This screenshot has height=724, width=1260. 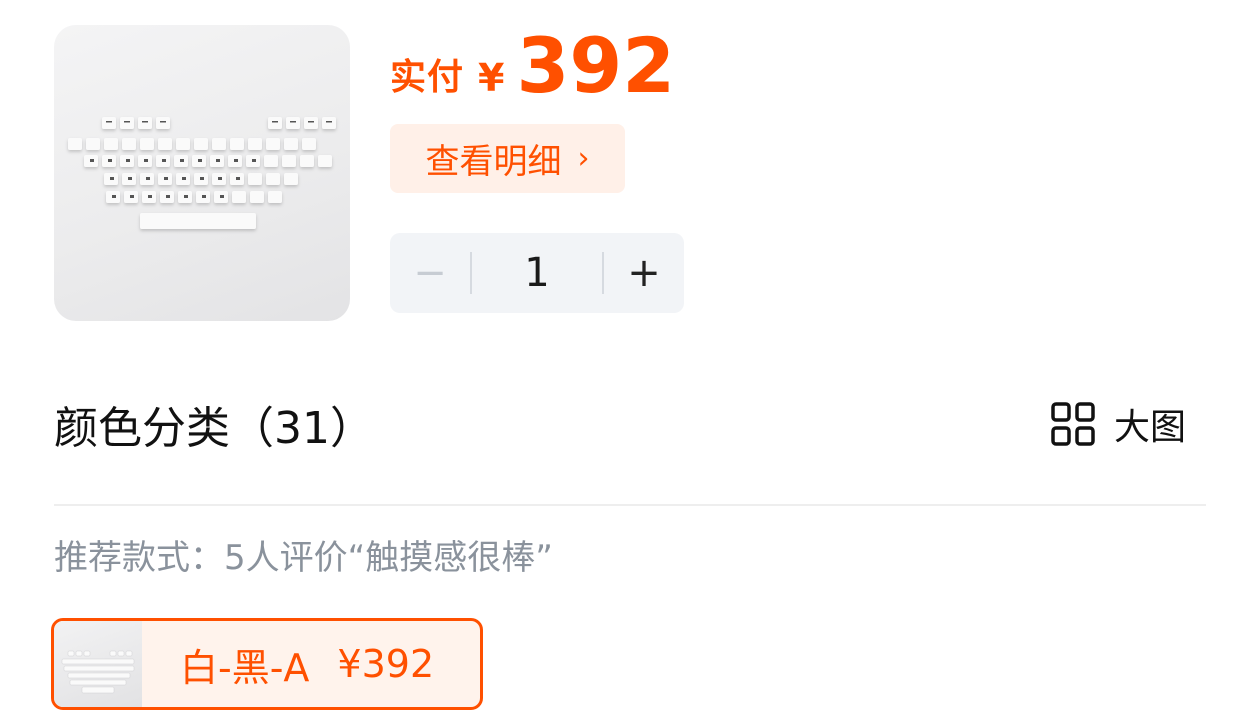 What do you see at coordinates (1150, 427) in the screenshot?
I see `large-image-label: 大图` at bounding box center [1150, 427].